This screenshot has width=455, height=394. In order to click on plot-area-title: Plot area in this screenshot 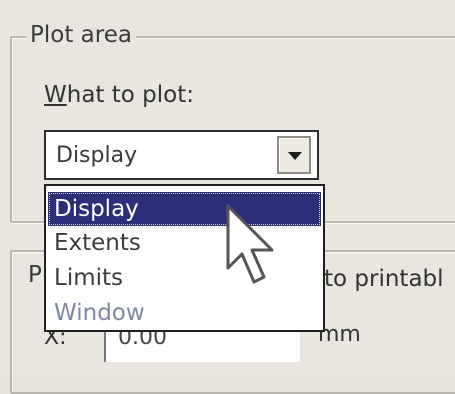, I will do `click(81, 35)`.